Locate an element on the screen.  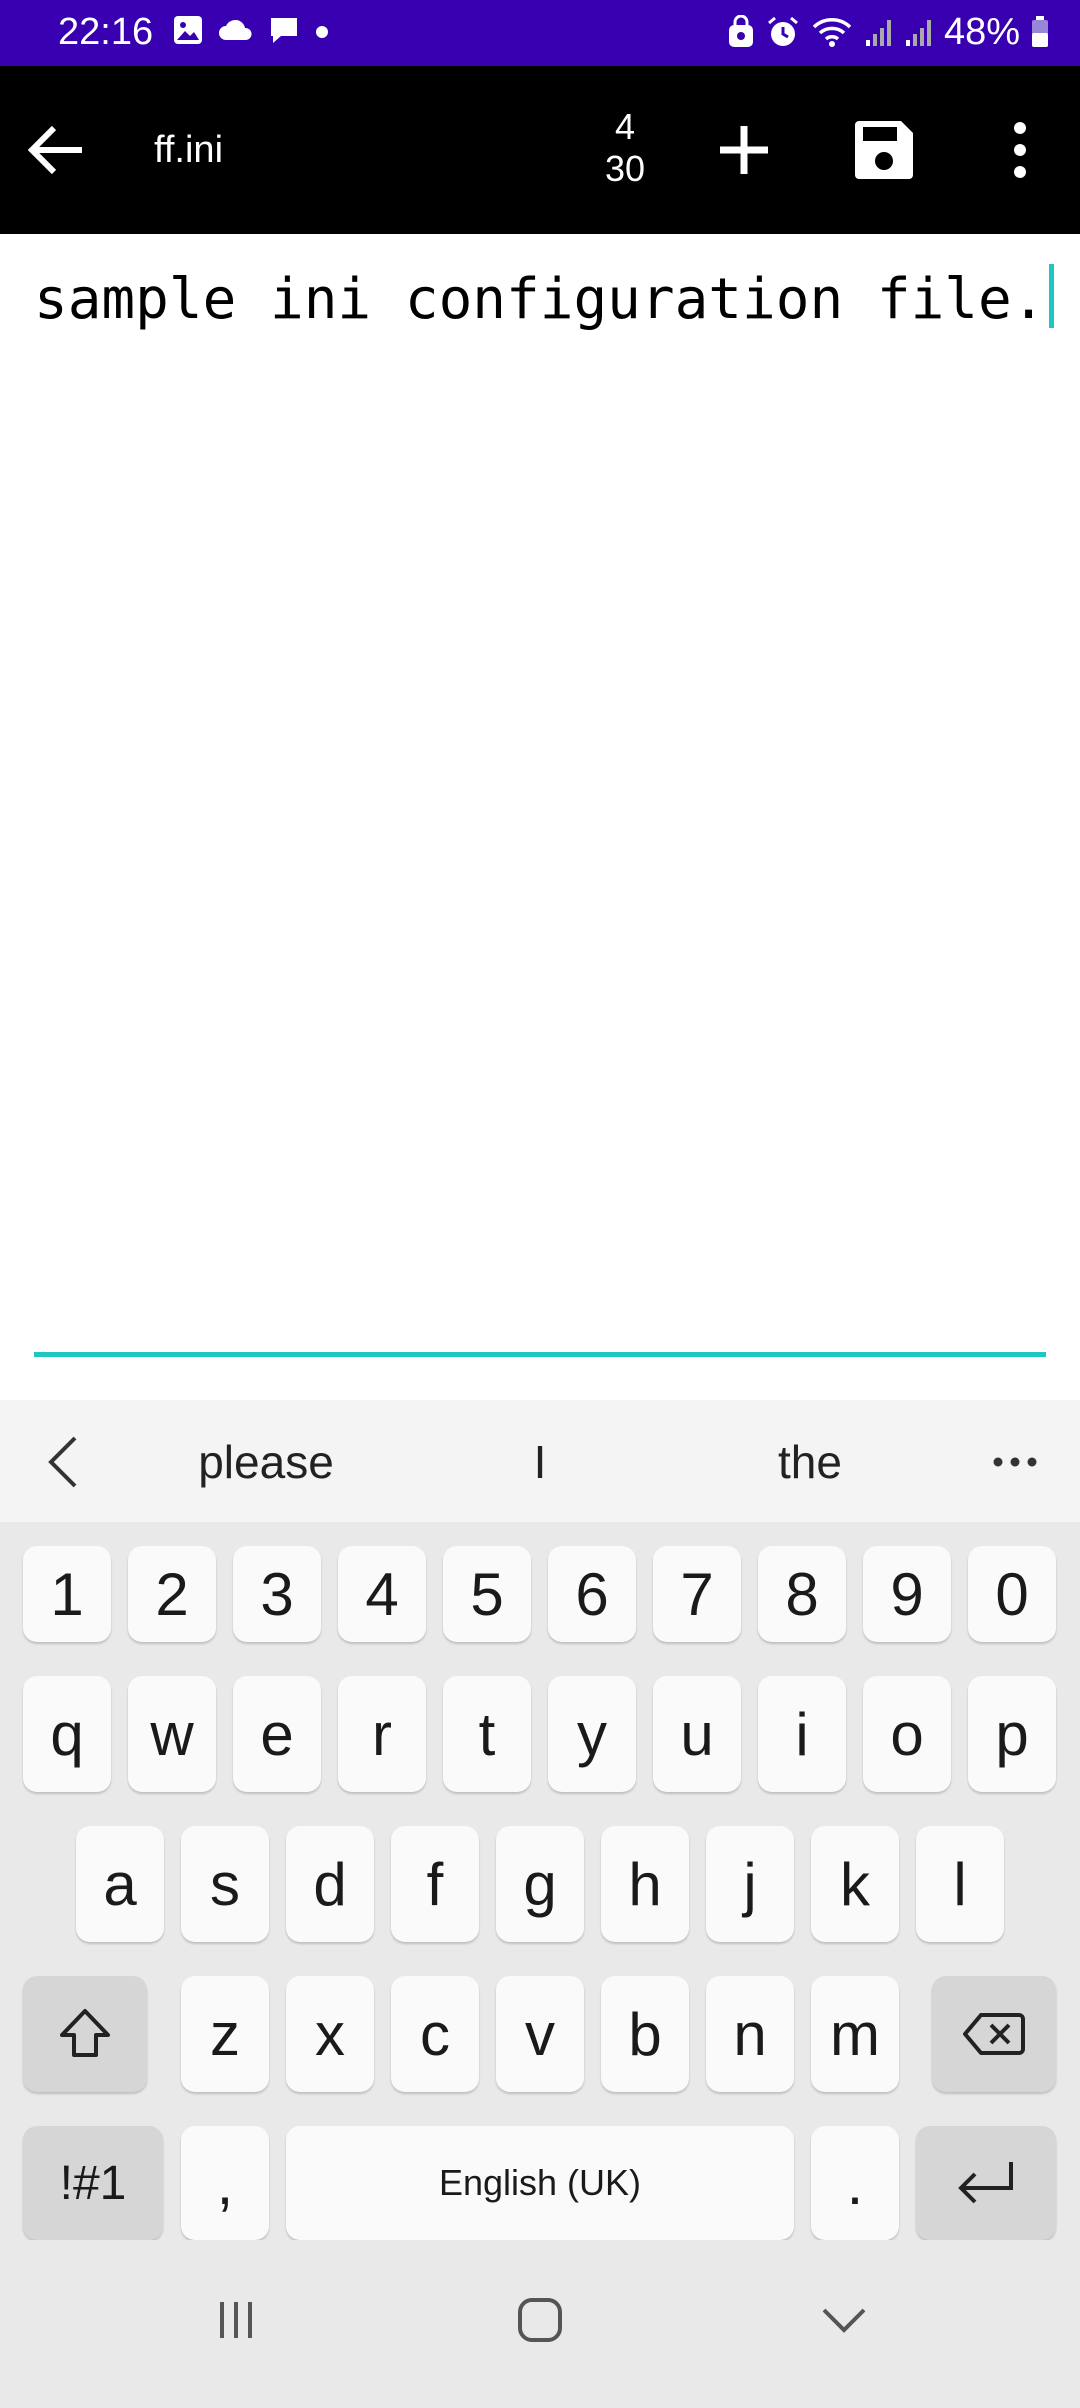
battery-icon is located at coordinates (1040, 31).